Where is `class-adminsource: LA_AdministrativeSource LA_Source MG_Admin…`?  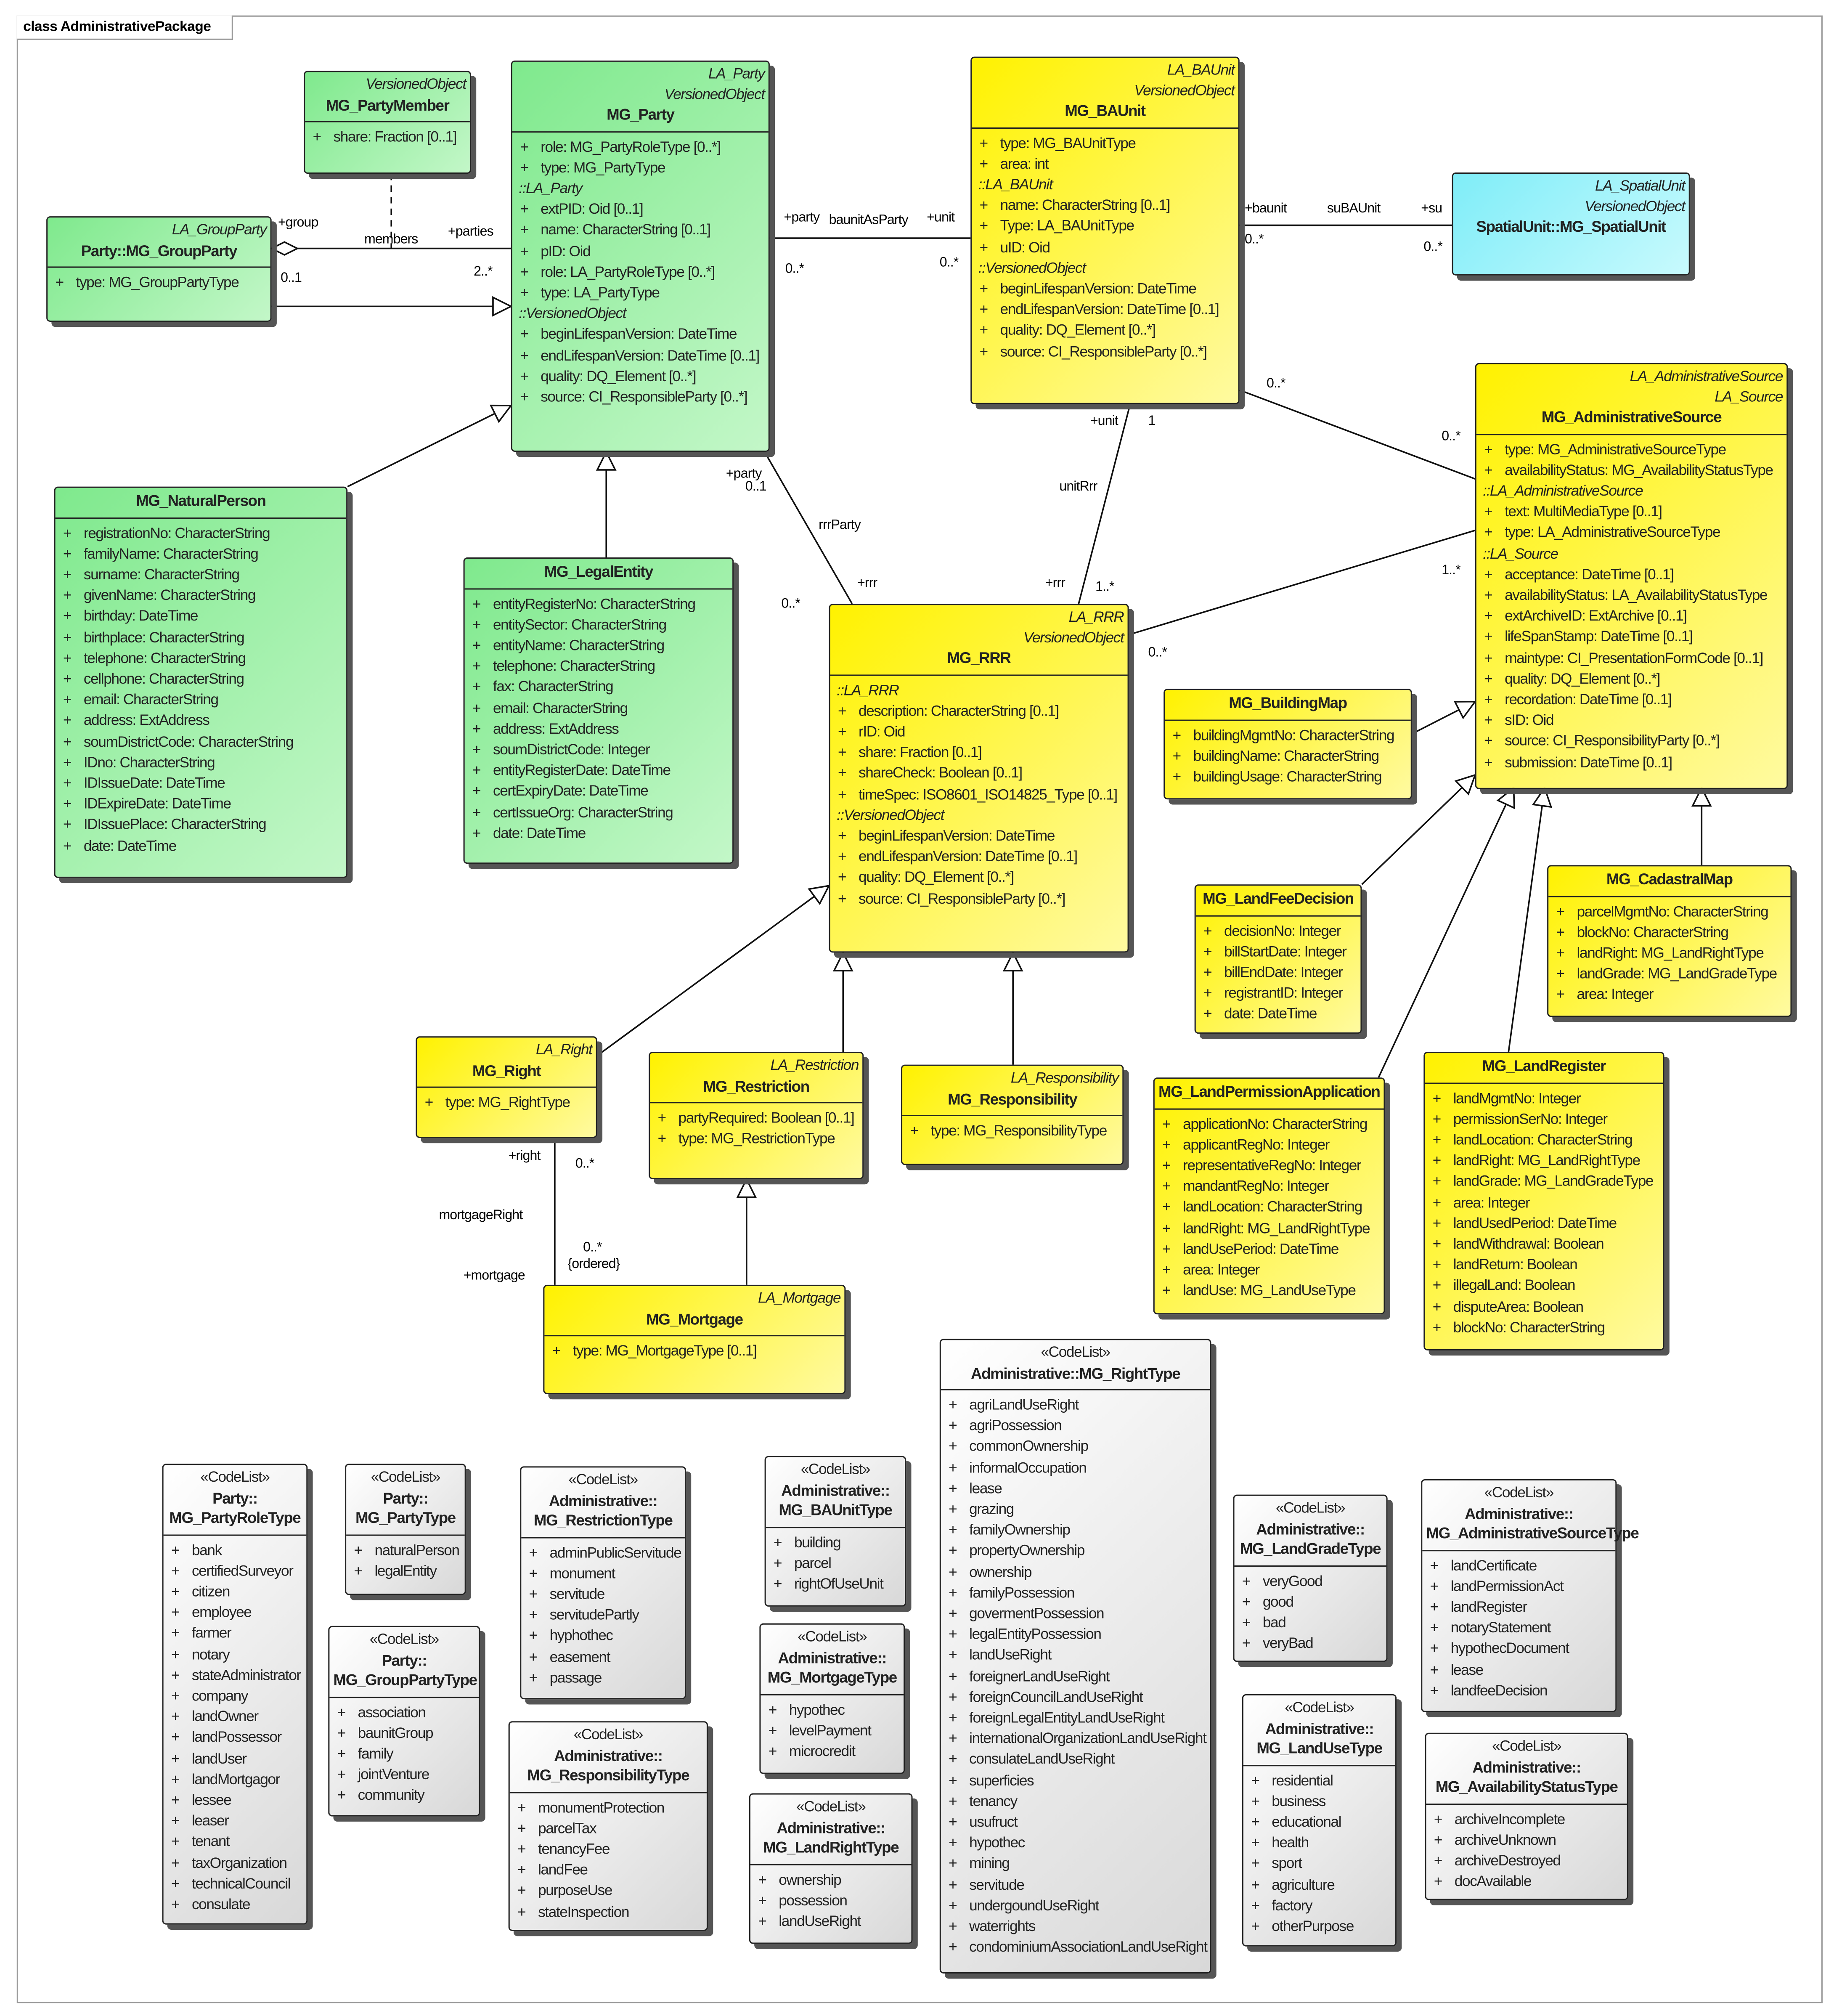
class-adminsource: LA_AdministrativeSource LA_Source MG_Admin… is located at coordinates (1631, 576).